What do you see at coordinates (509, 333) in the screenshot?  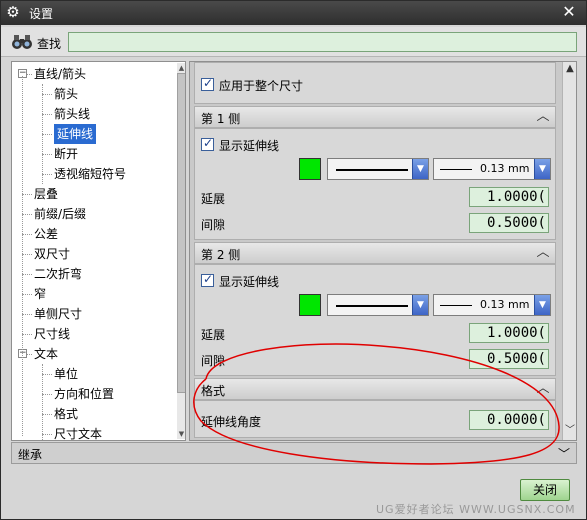 I see `side2-extend-field: 1.0000(` at bounding box center [509, 333].